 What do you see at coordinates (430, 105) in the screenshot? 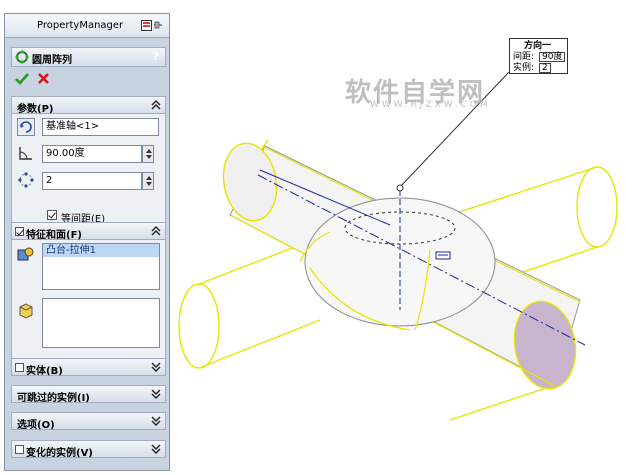
I see `watermark-url: WWW.RJZXW.COM` at bounding box center [430, 105].